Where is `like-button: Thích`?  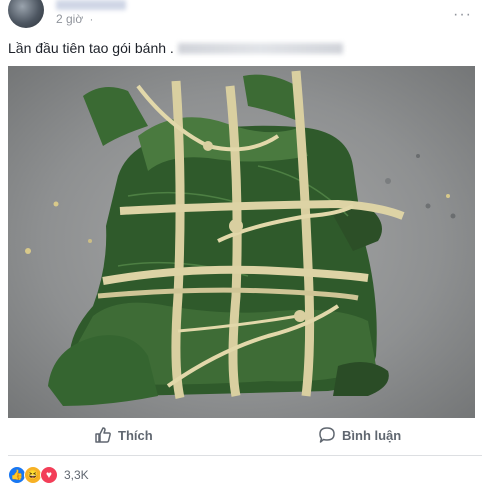 like-button: Thích is located at coordinates (123, 435).